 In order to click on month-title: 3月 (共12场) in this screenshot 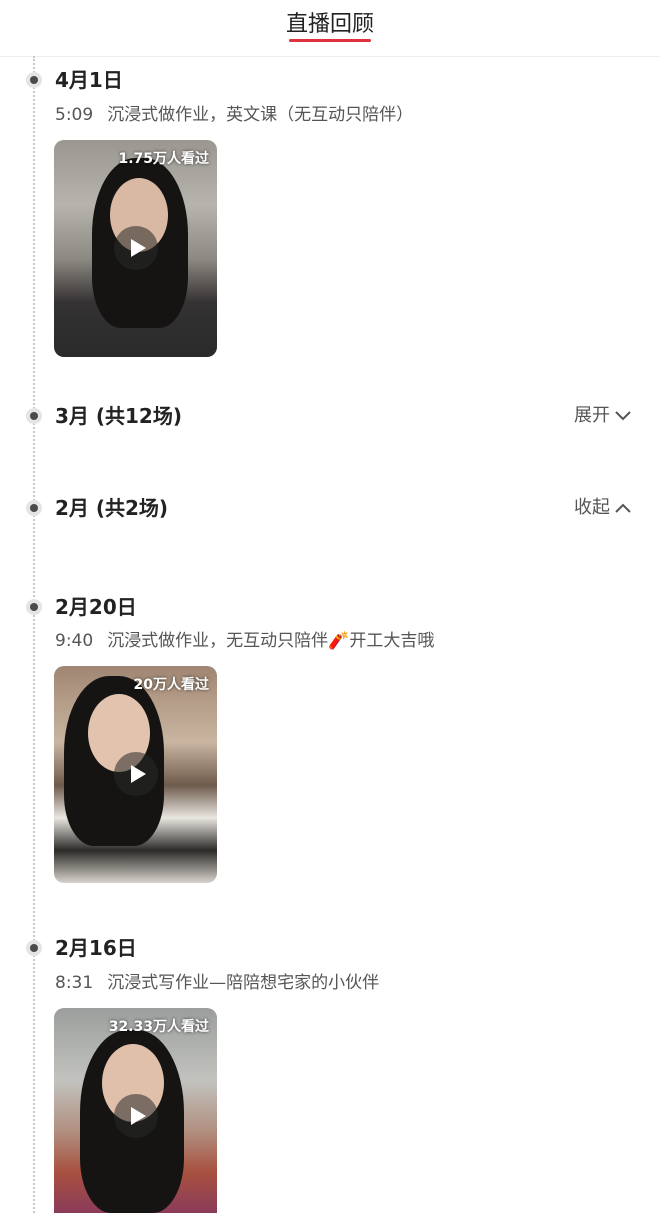, I will do `click(118, 416)`.